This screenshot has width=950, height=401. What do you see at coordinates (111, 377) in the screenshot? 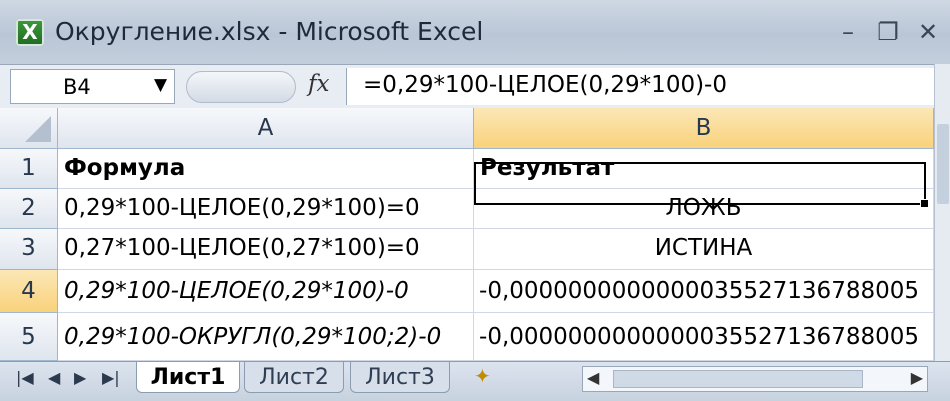
I see `last-sheet-icon: ▶|` at bounding box center [111, 377].